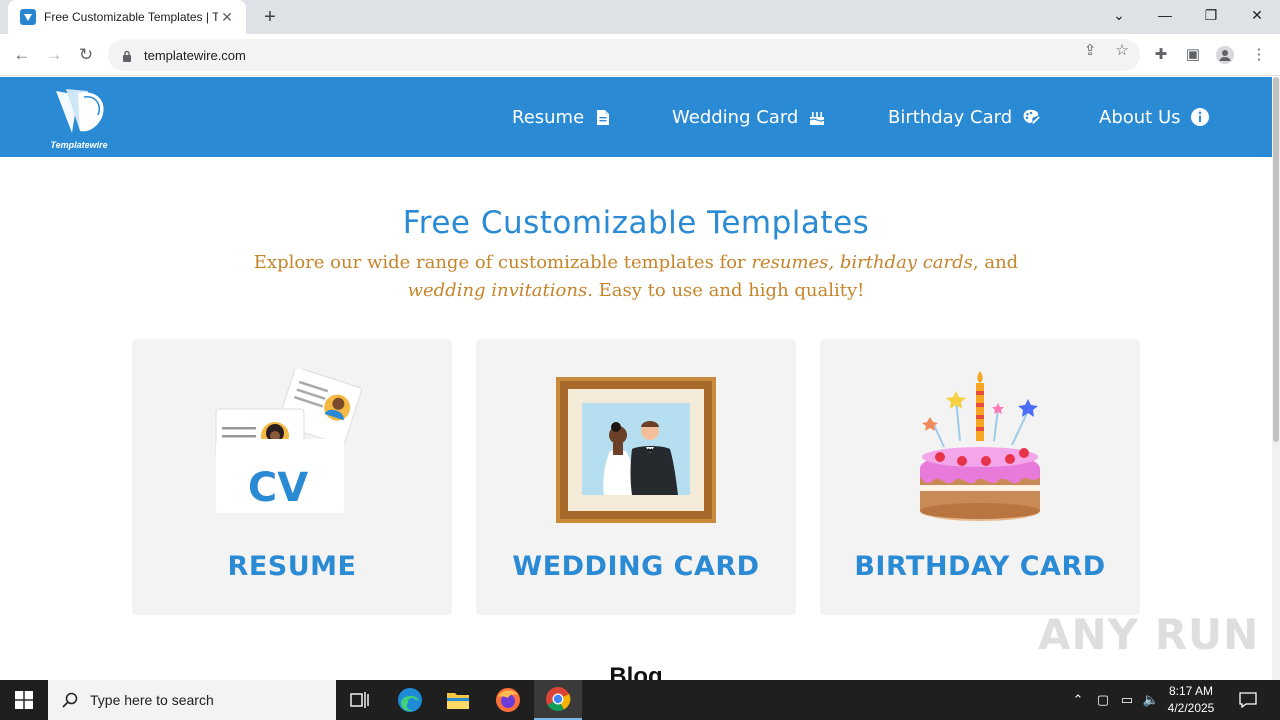 This screenshot has height=720, width=1280. What do you see at coordinates (1151, 700) in the screenshot?
I see `volume-icon: 🔈` at bounding box center [1151, 700].